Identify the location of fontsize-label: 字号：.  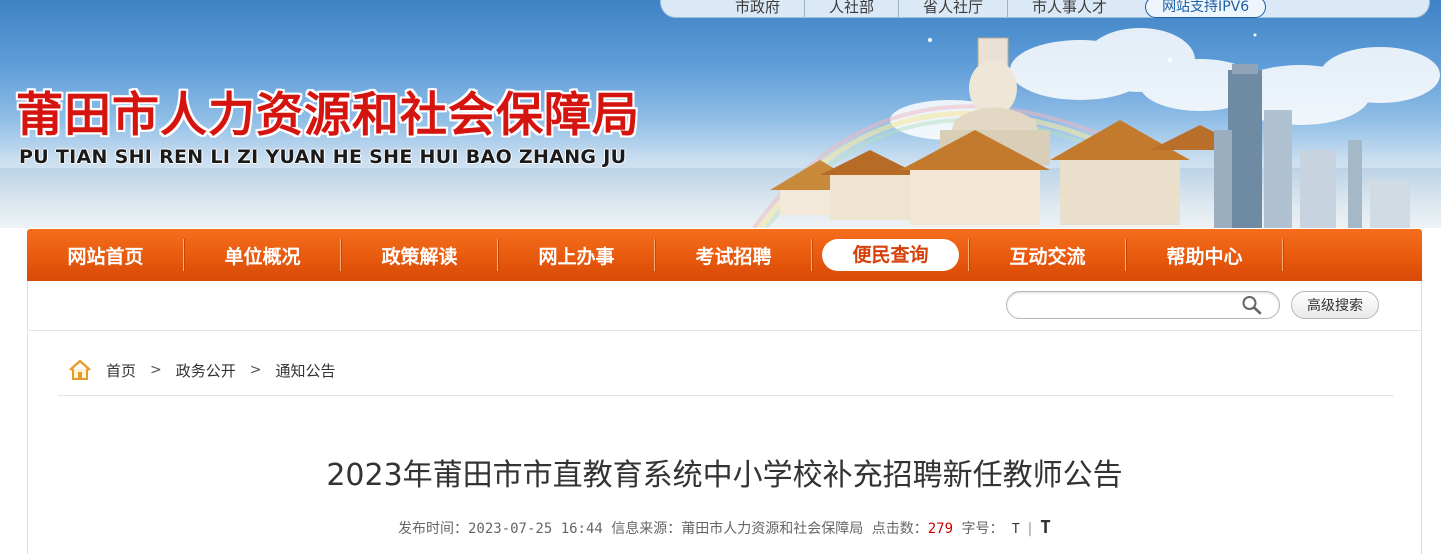
(982, 529).